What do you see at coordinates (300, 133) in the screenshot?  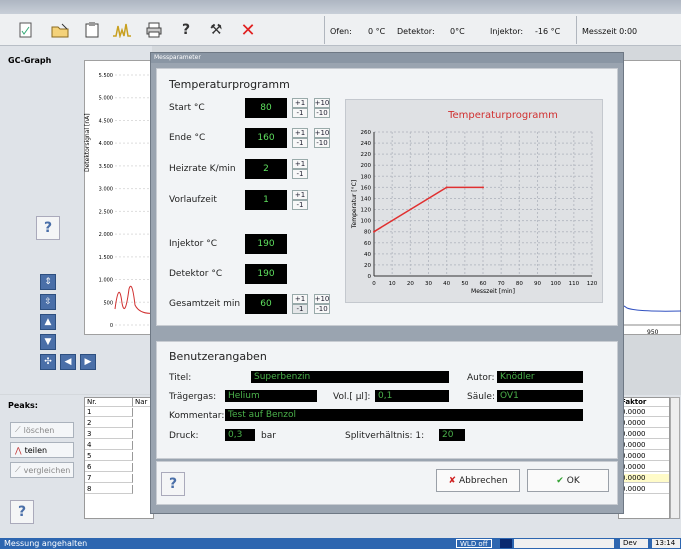 I see `end-plus1: +1` at bounding box center [300, 133].